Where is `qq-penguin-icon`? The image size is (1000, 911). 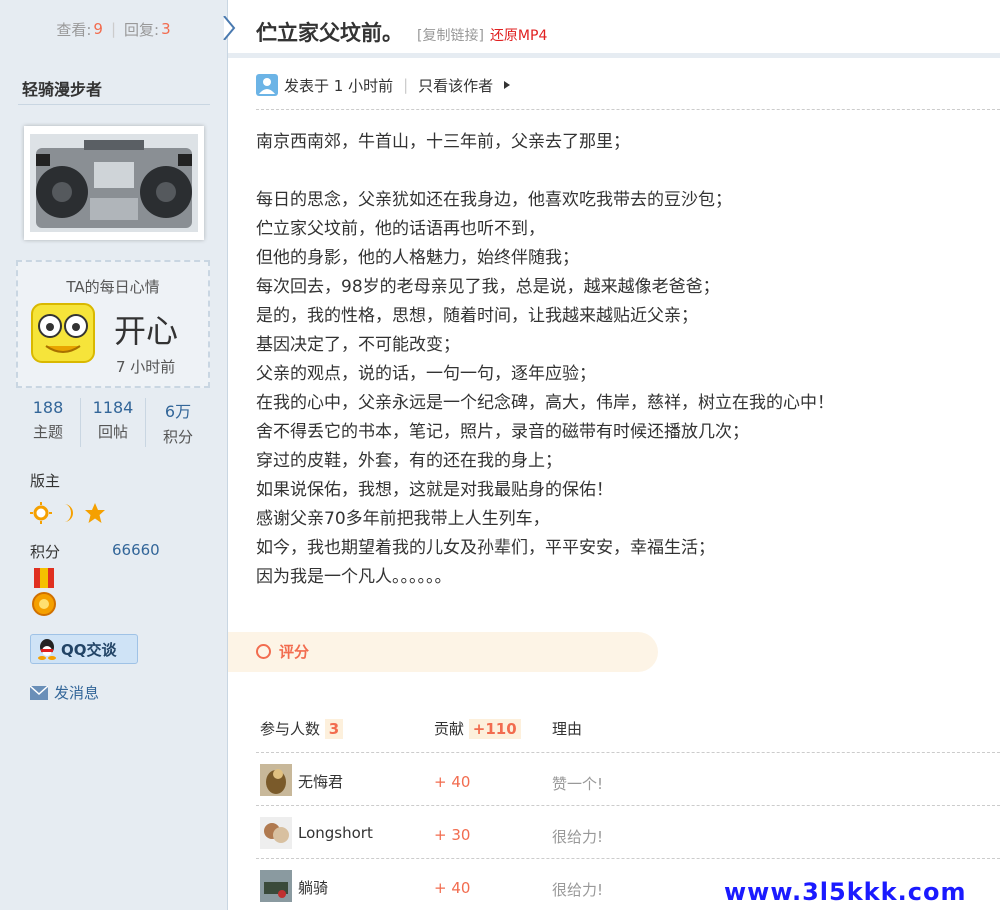
qq-penguin-icon is located at coordinates (47, 649).